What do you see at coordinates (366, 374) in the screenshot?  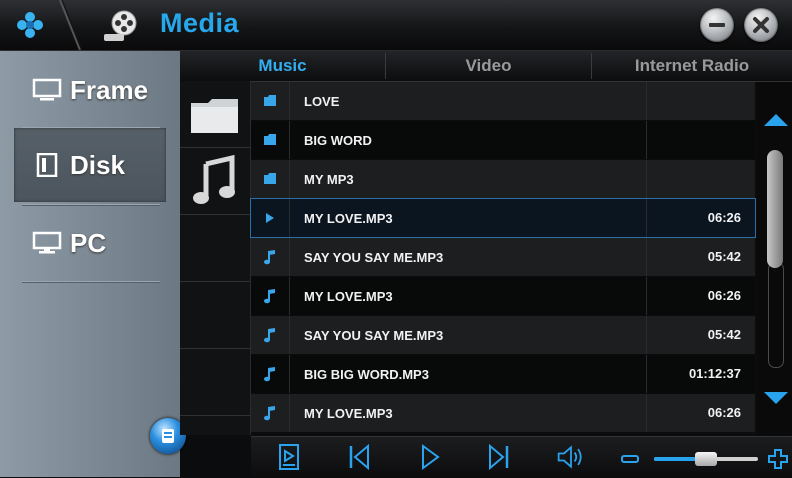 I see `file-name: BIG BIG WORD.MP3` at bounding box center [366, 374].